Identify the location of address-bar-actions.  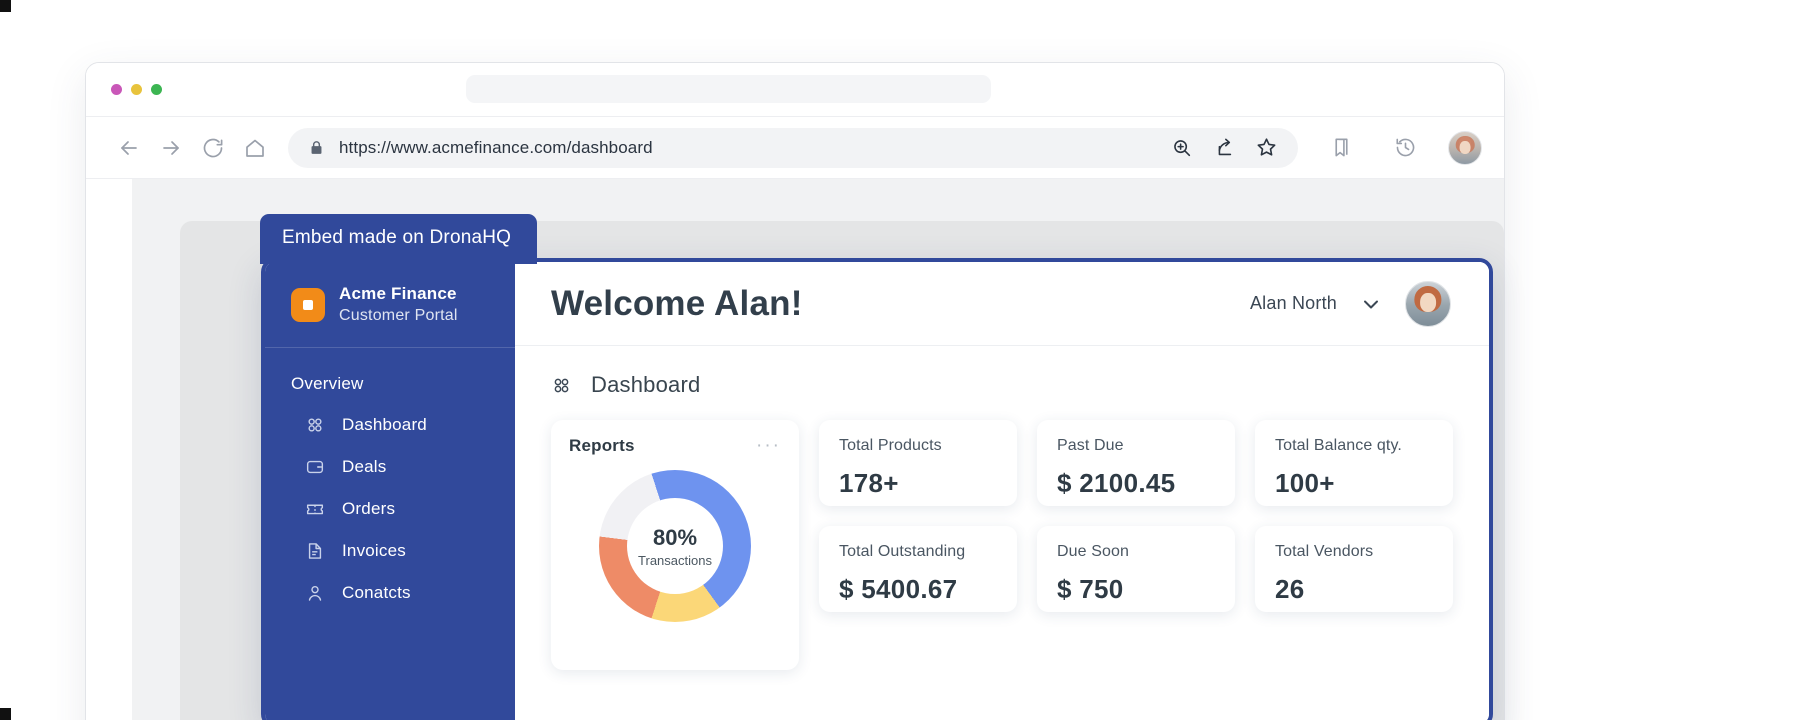
(1227, 147).